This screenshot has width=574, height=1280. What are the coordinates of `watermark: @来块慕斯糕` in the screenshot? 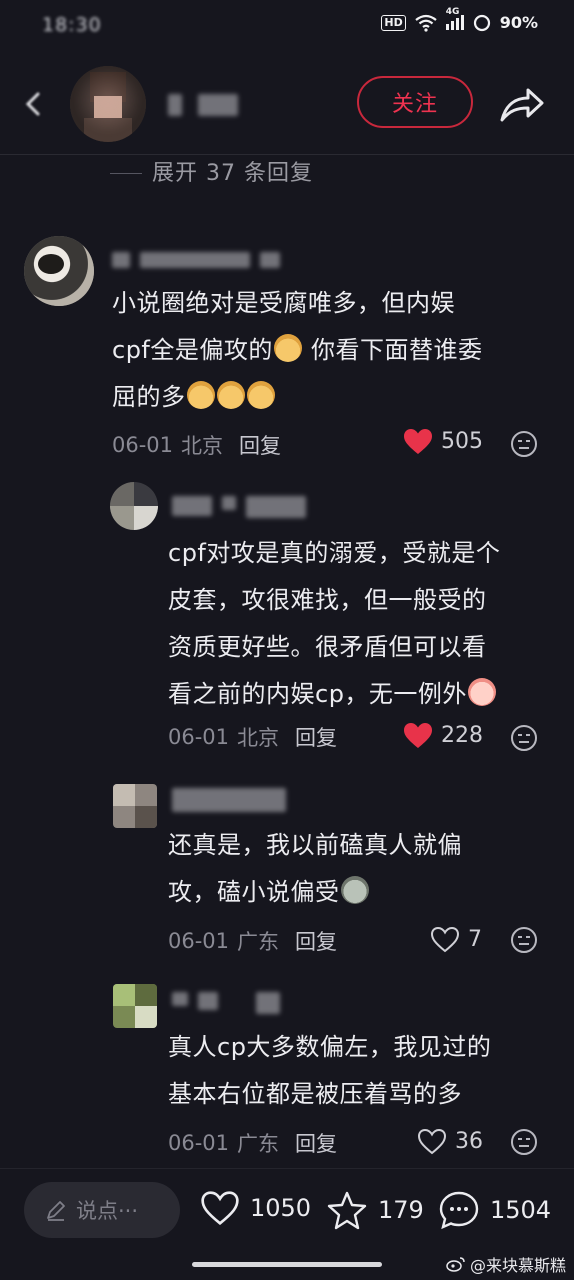 It's located at (506, 1264).